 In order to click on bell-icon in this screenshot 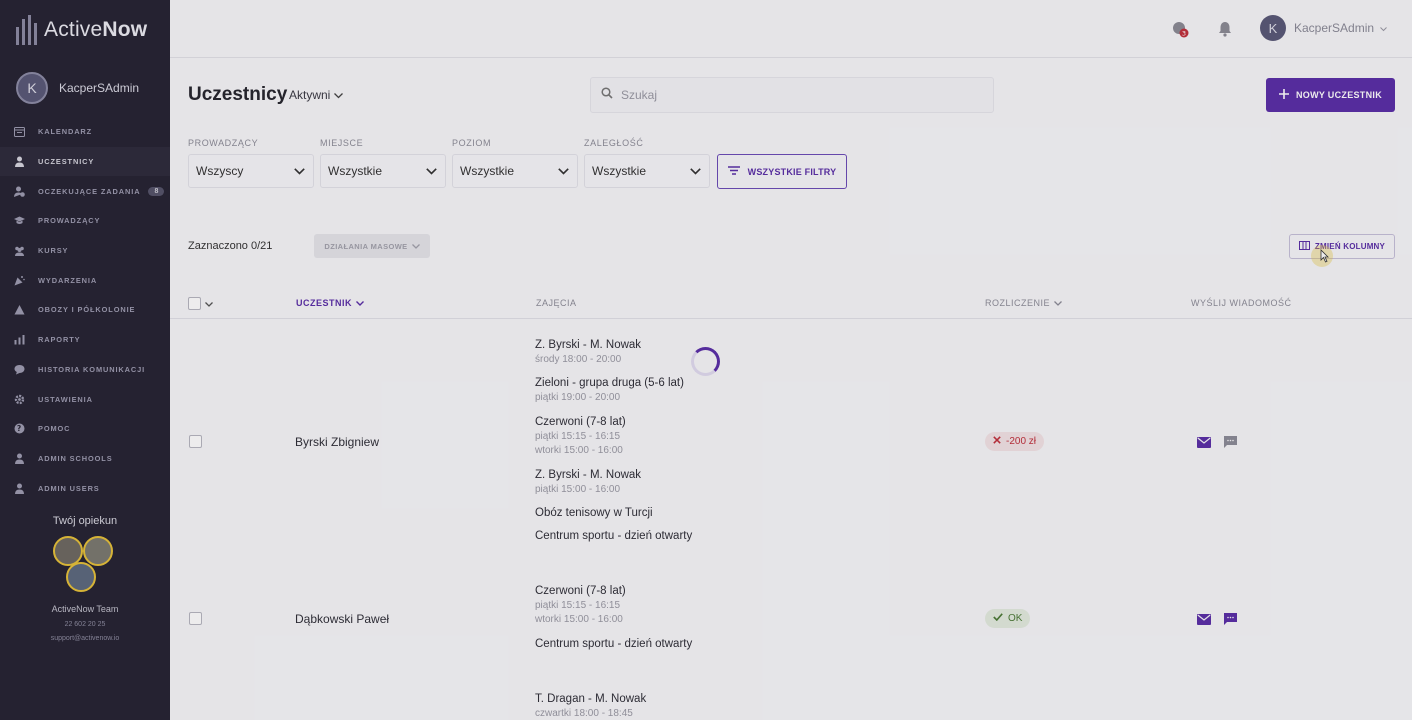, I will do `click(1226, 29)`.